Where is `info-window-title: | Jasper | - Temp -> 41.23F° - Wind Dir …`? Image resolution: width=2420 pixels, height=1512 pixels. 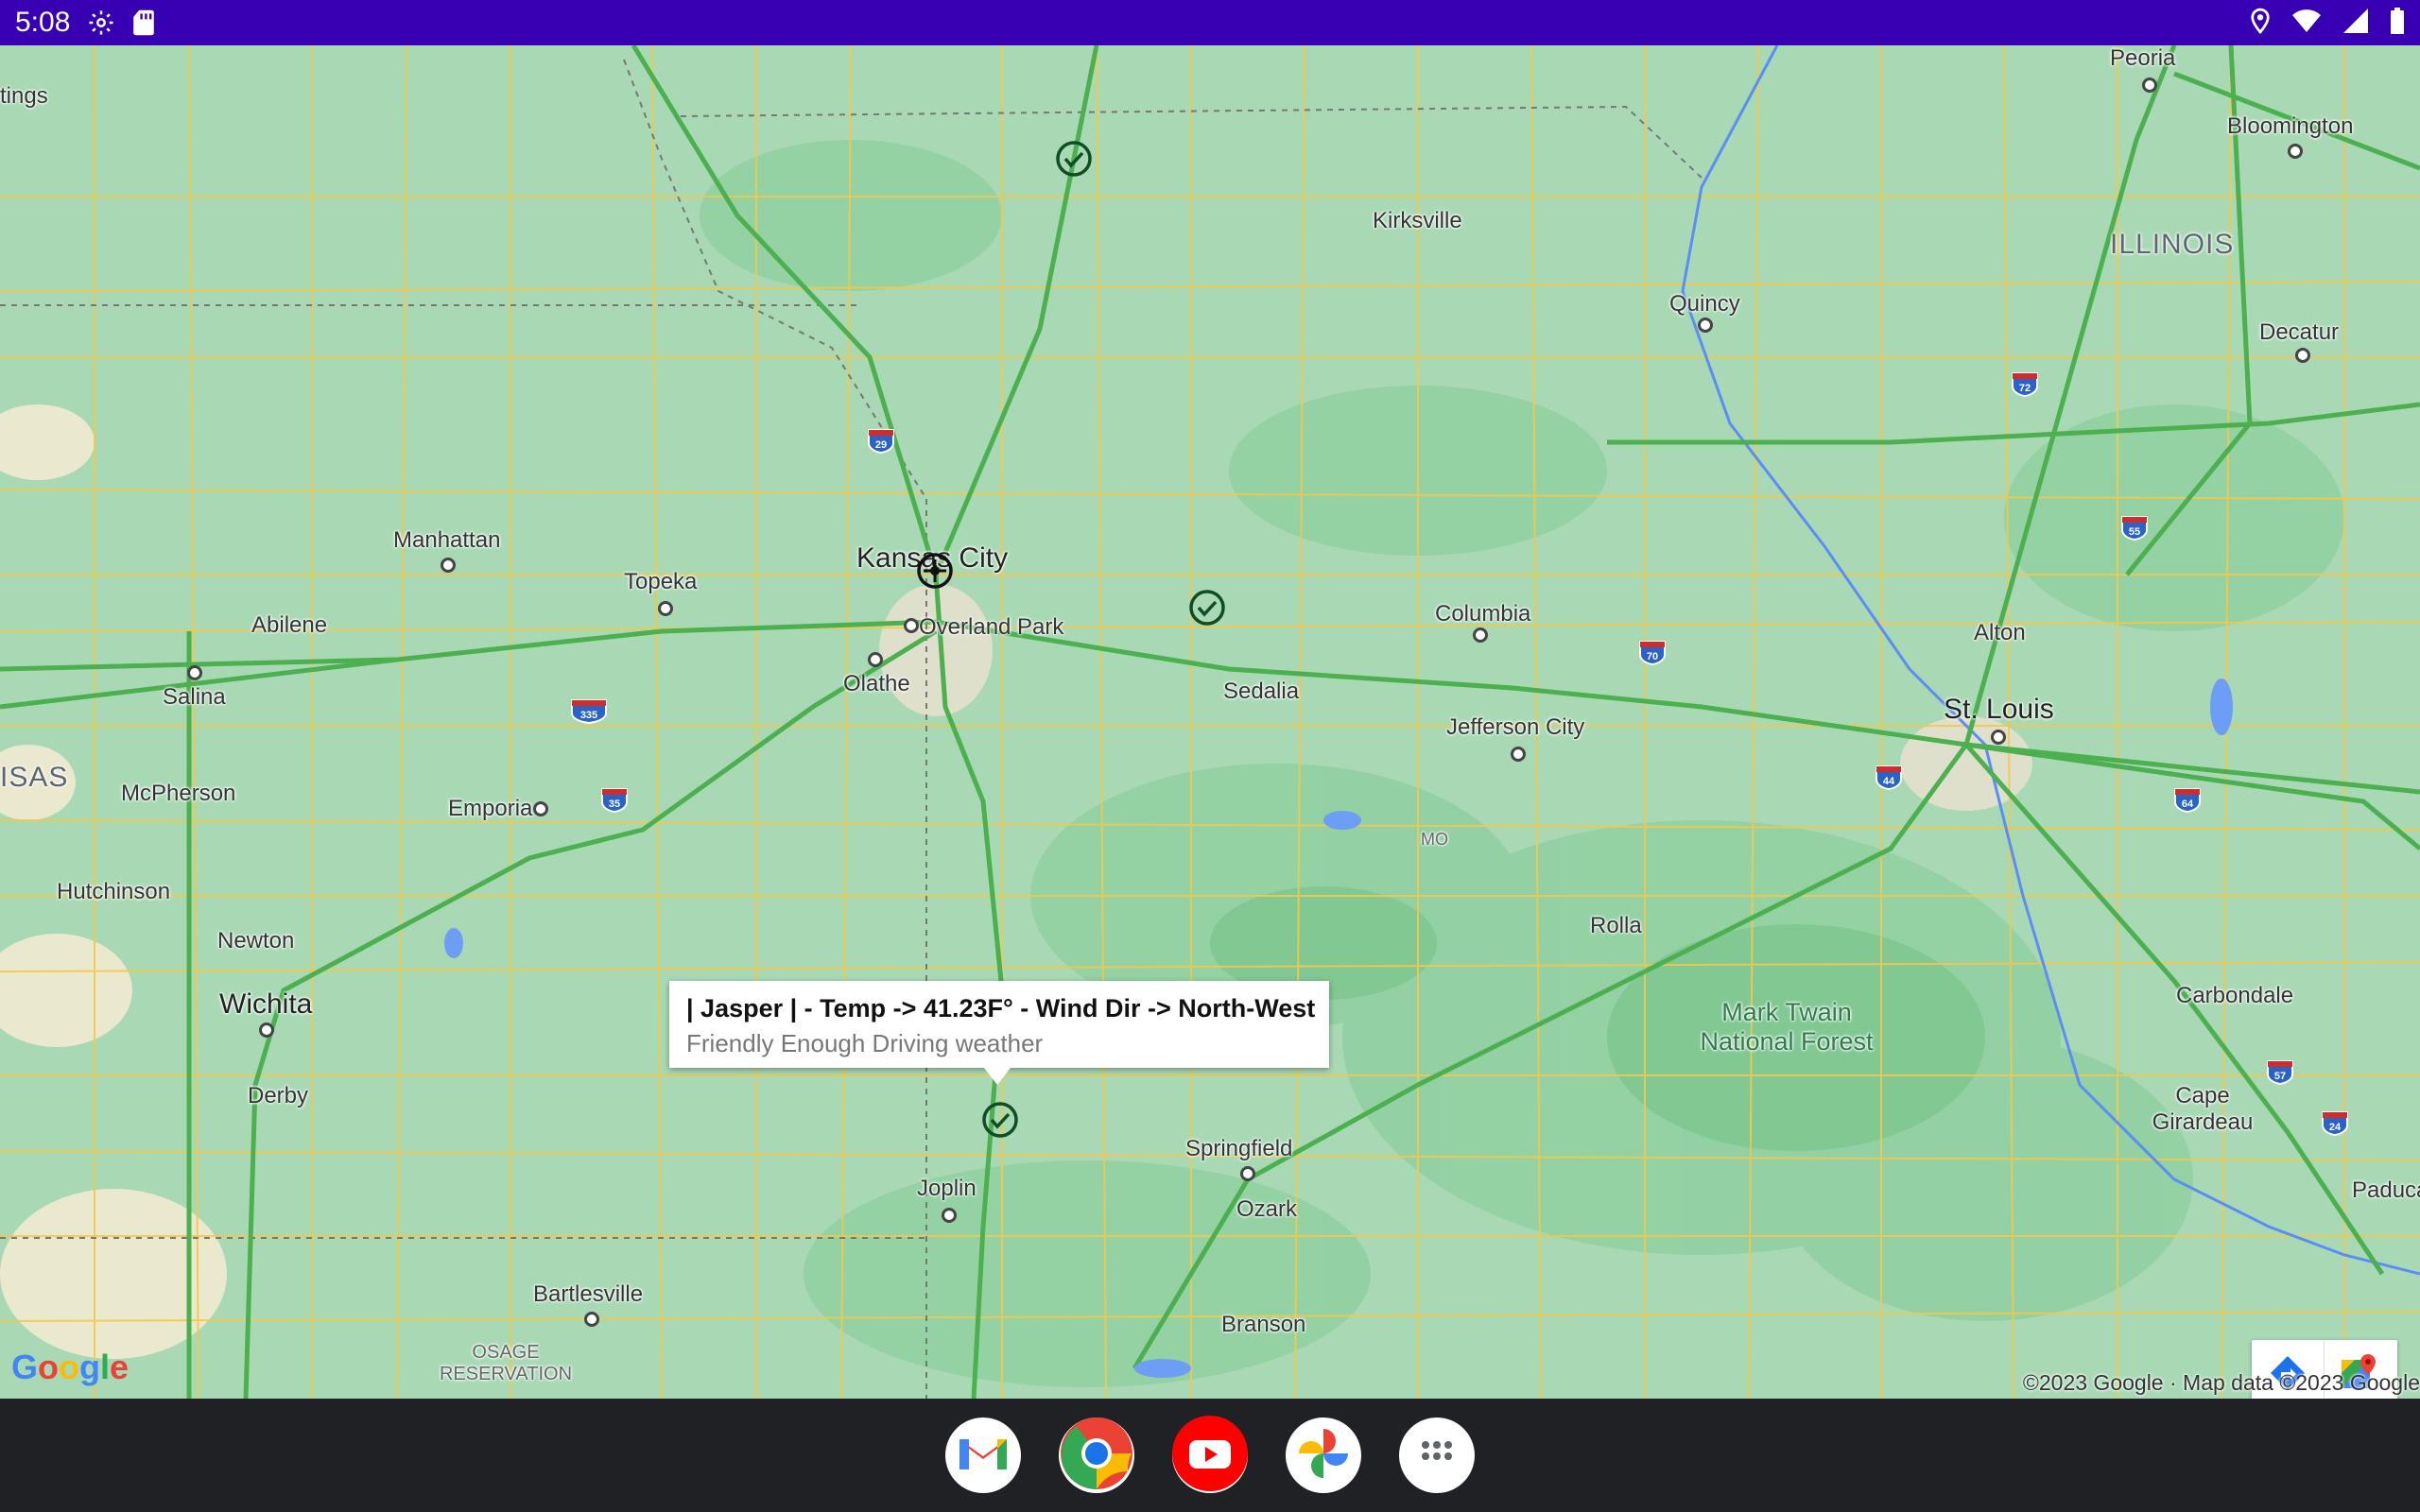
info-window-title: | Jasper | - Temp -> 41.23F° - Wind Dir … is located at coordinates (1001, 1008).